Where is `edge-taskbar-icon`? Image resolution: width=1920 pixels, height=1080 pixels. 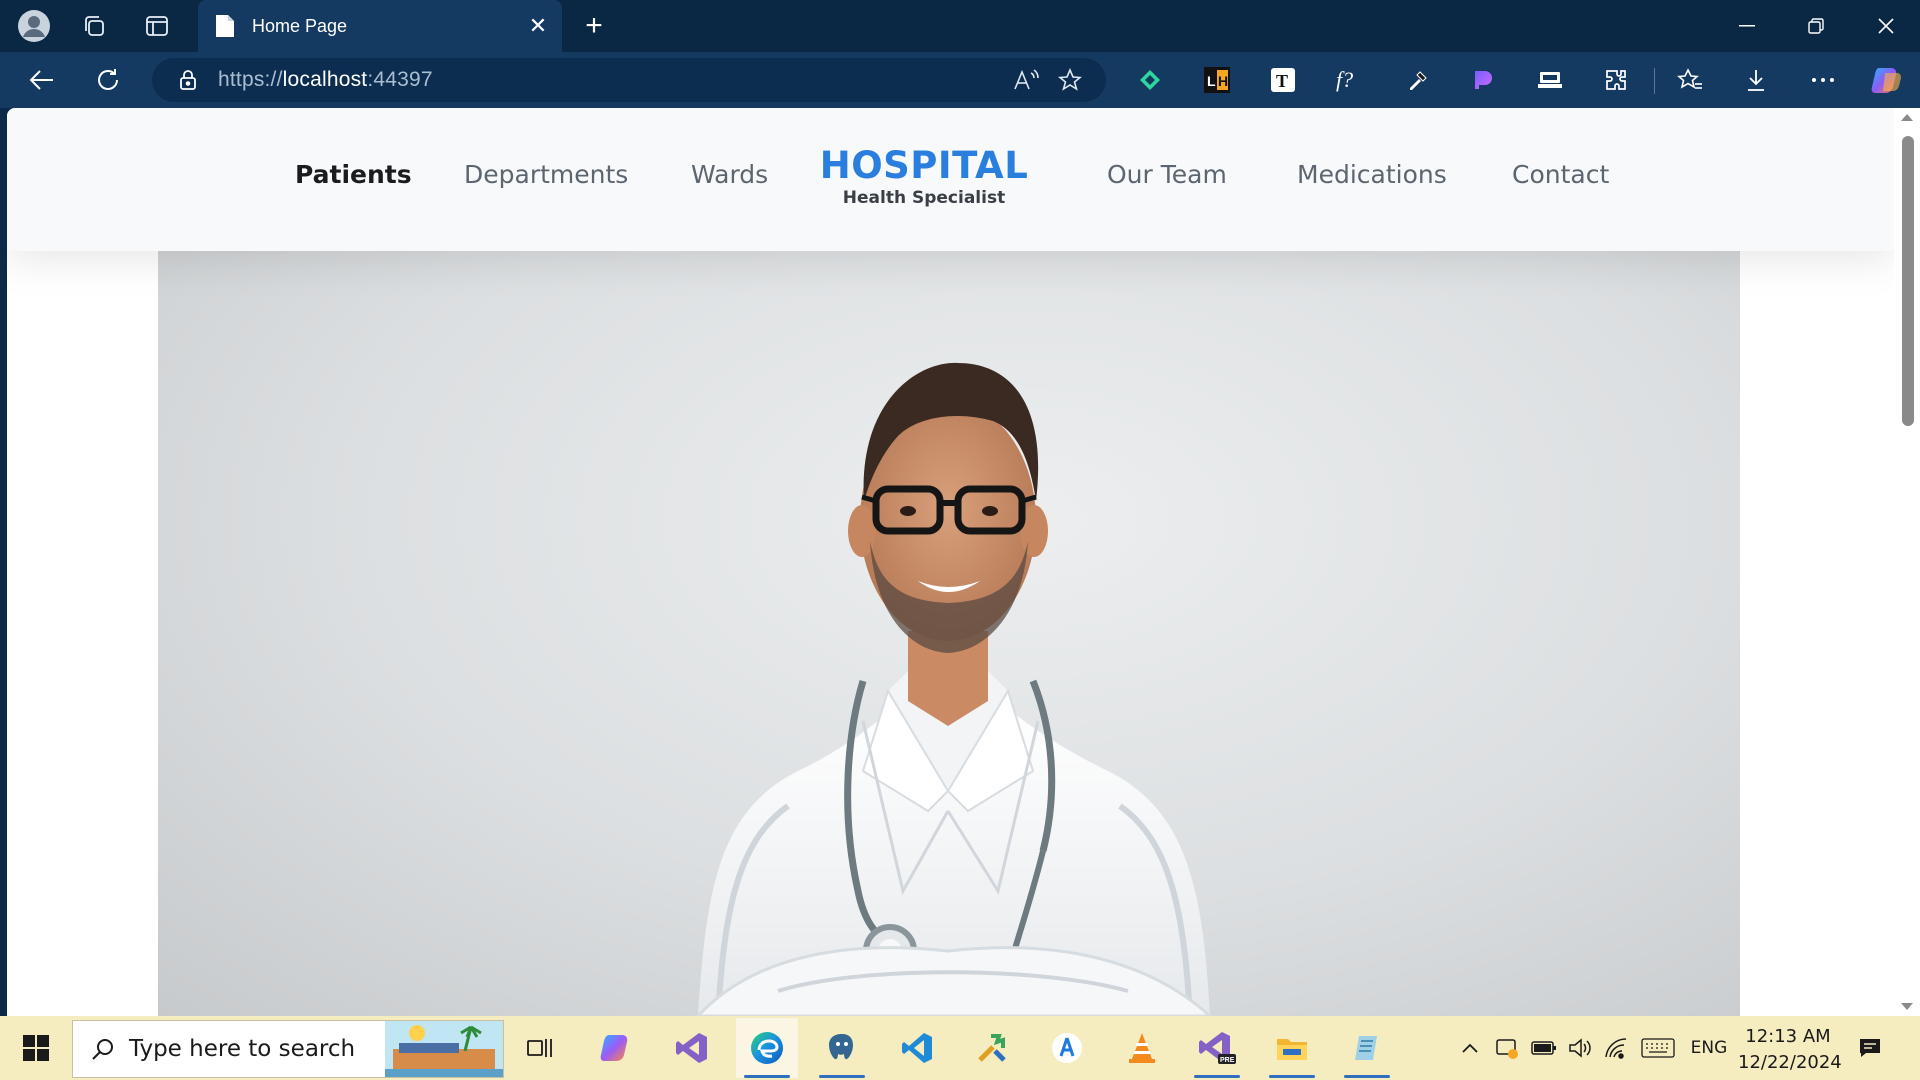 edge-taskbar-icon is located at coordinates (767, 1048).